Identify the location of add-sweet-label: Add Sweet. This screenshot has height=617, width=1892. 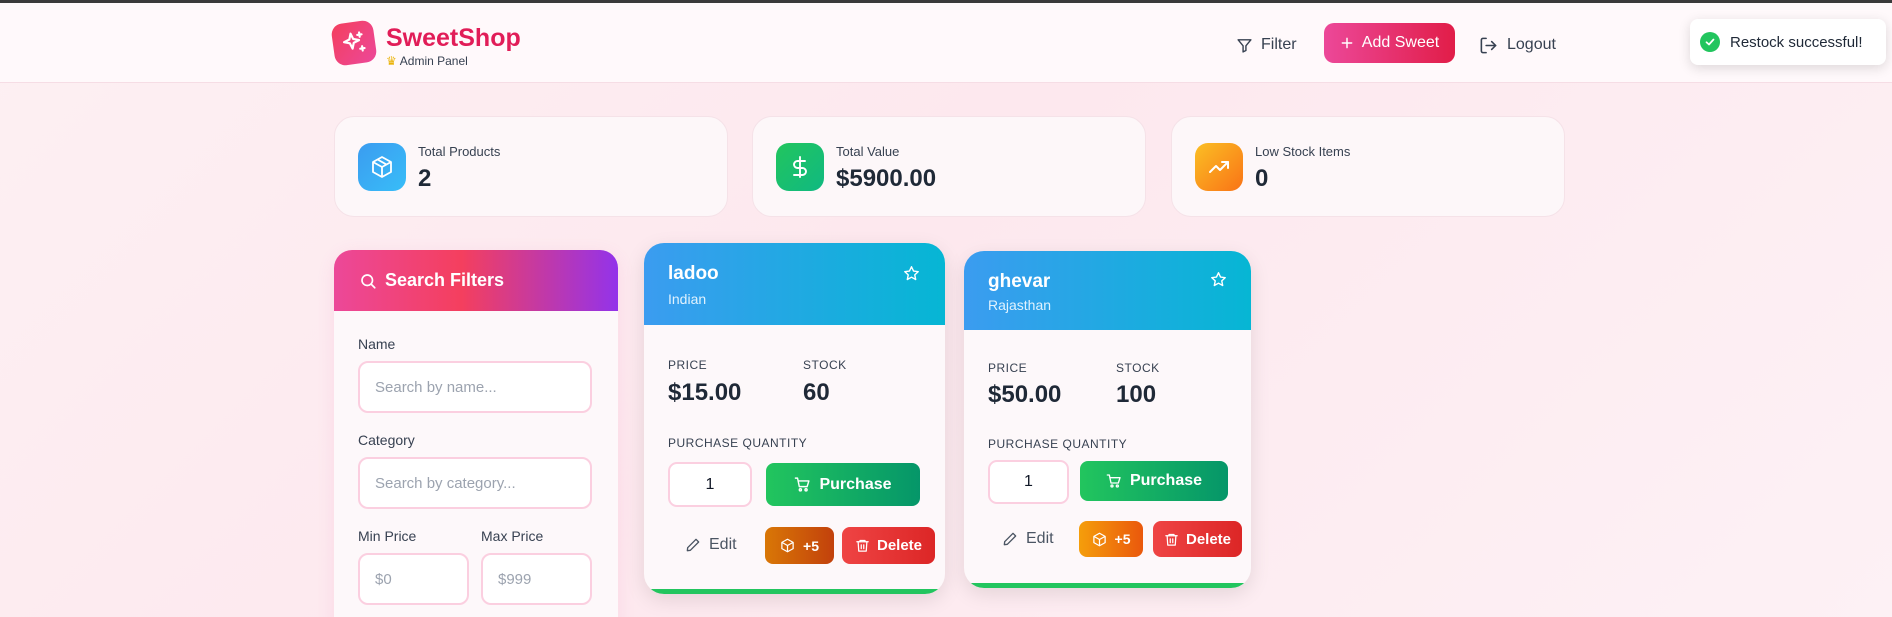
(1400, 42).